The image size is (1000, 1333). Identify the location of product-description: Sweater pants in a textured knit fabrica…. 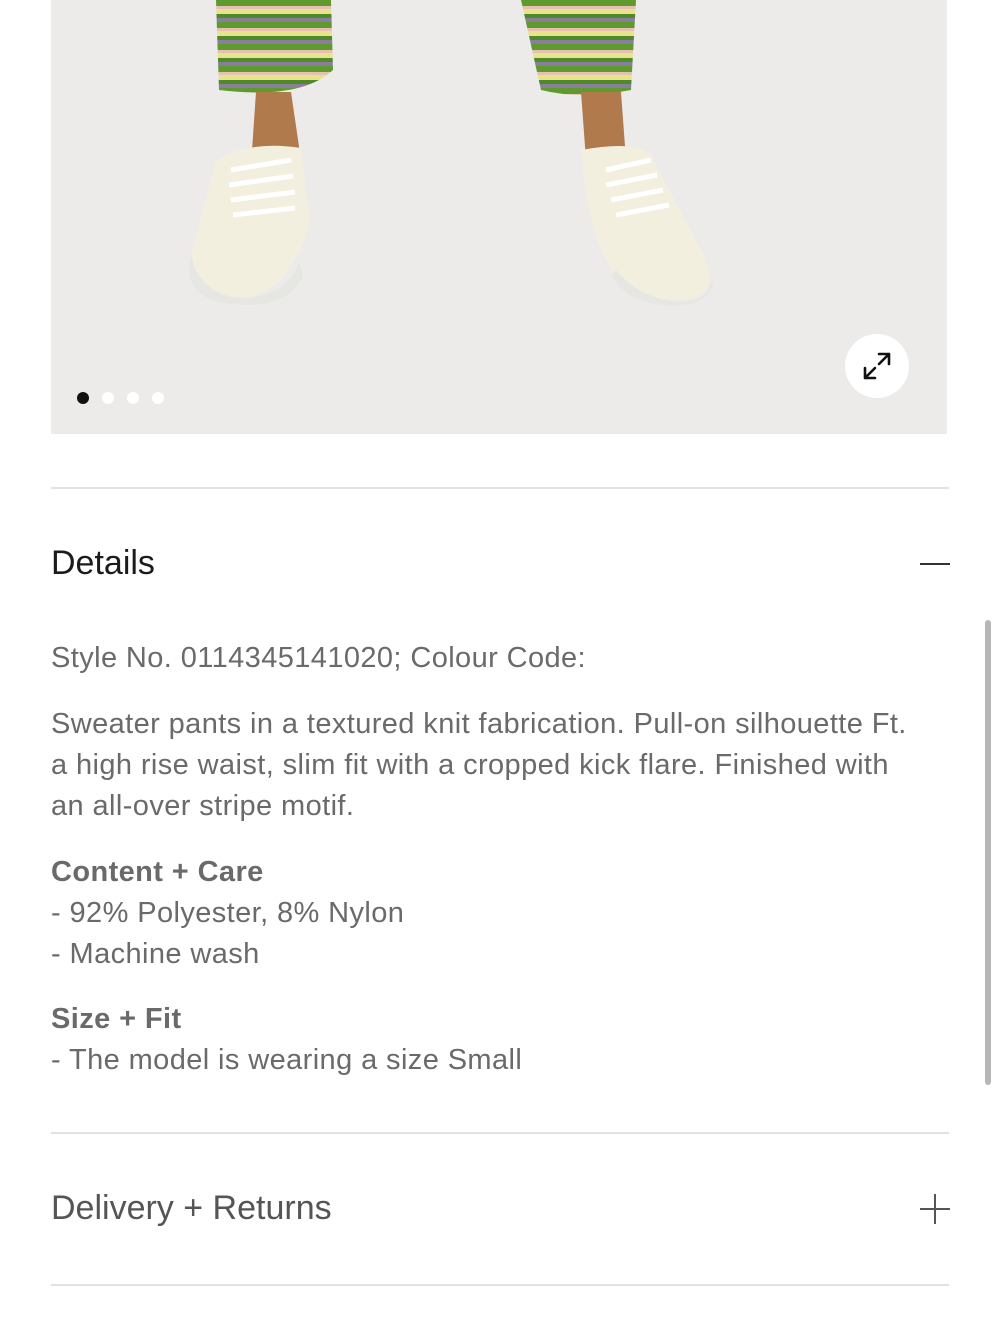
(479, 765).